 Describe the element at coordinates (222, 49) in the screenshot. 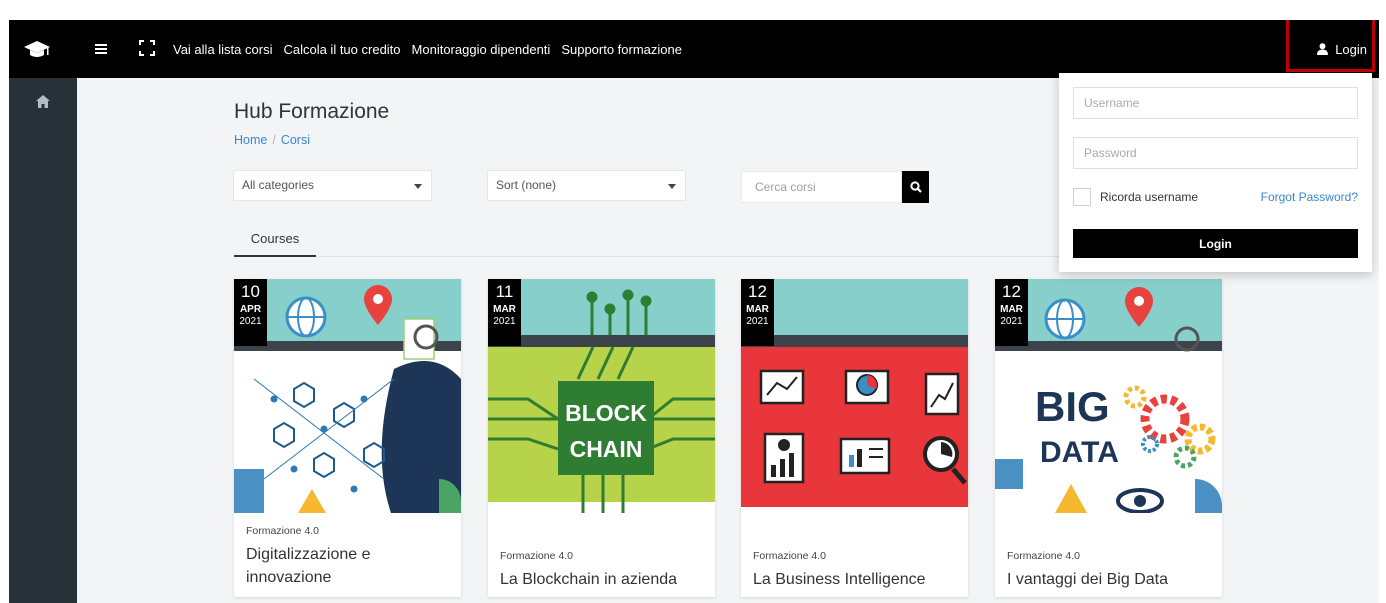

I see `nav-link-course-list: Vai alla lista corsi` at that location.